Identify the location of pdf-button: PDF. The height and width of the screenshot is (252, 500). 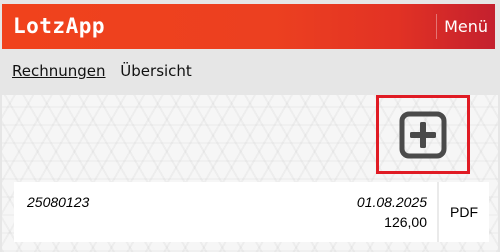
(463, 212).